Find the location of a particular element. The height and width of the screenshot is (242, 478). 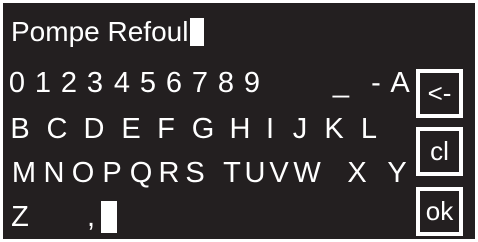

key-9: 9 is located at coordinates (252, 83).